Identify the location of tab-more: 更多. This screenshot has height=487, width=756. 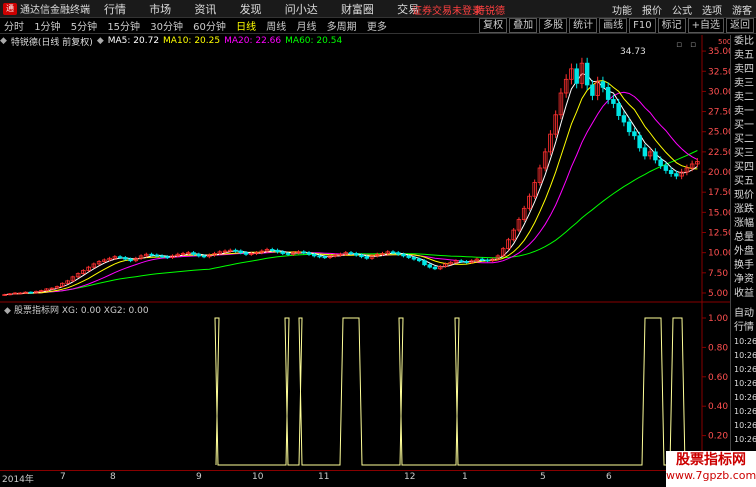
(377, 27).